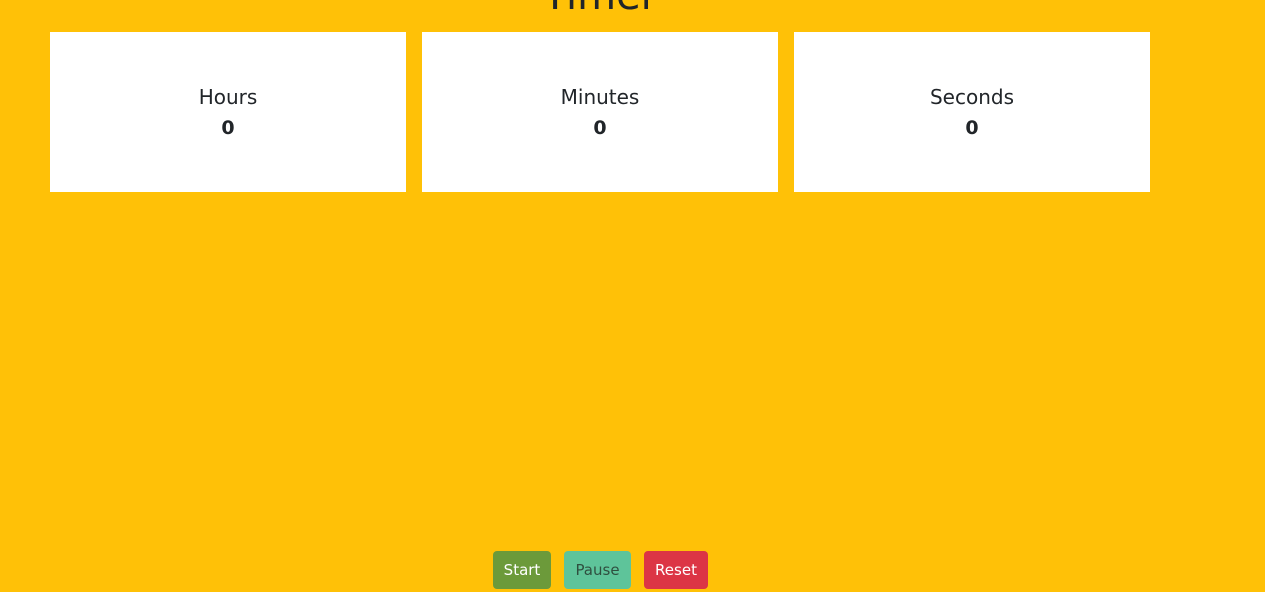  Describe the element at coordinates (228, 128) in the screenshot. I see `hours-value: 0` at that location.